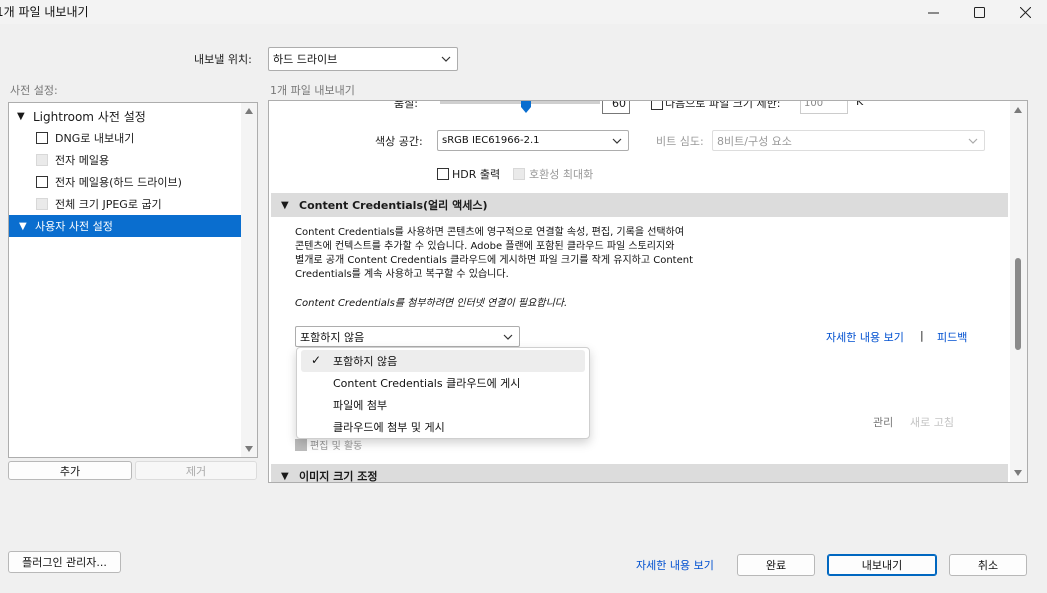 This screenshot has height=593, width=1047. Describe the element at coordinates (336, 446) in the screenshot. I see `edits-activity-label: 편집 및 활동` at that location.